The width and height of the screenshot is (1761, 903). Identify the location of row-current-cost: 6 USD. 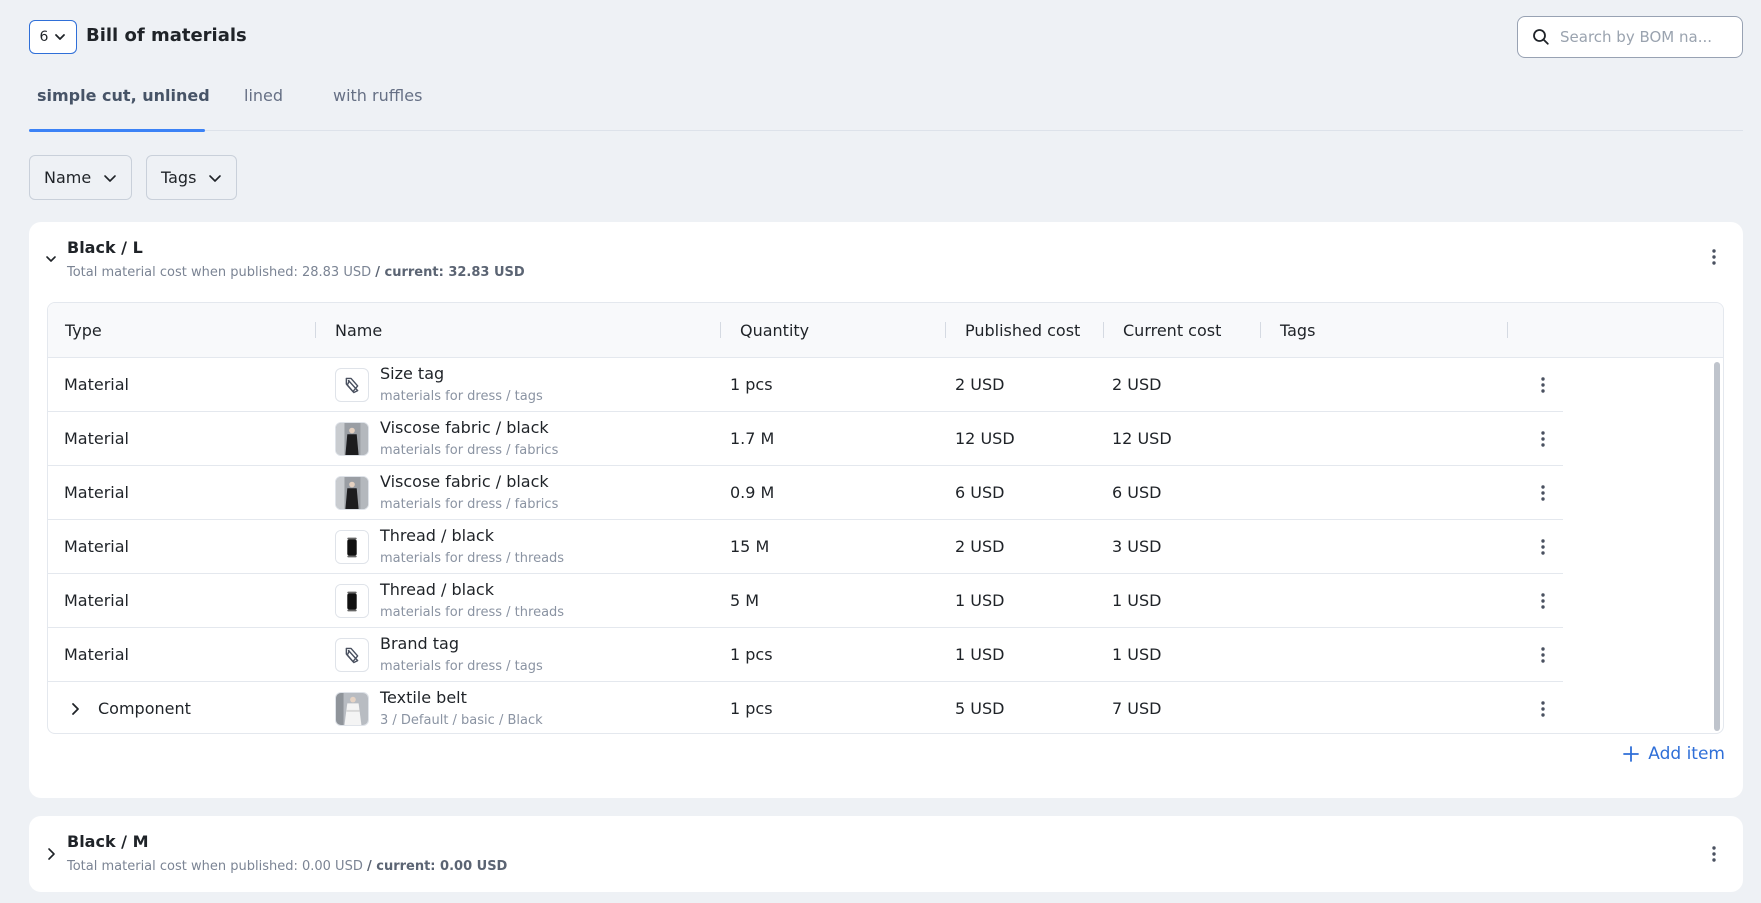
(1137, 492).